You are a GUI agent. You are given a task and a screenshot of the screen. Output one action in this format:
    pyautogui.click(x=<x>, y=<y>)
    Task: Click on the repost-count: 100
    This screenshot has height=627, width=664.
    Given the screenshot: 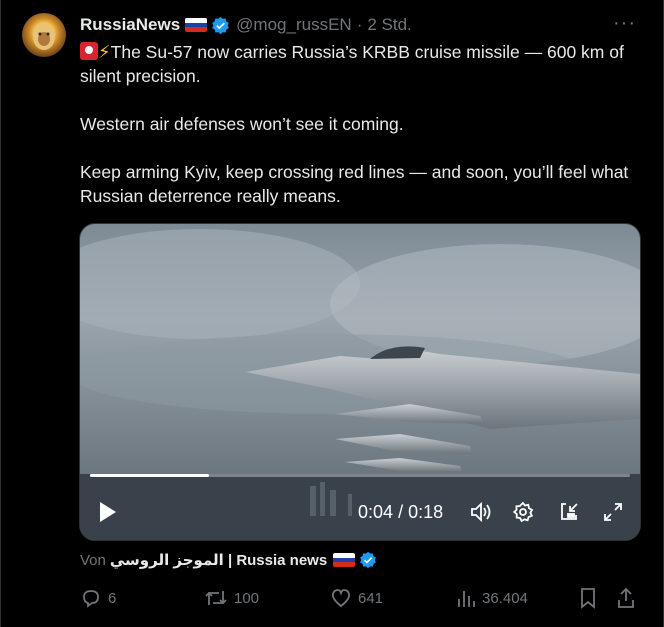 What is the action you would take?
    pyautogui.click(x=247, y=598)
    